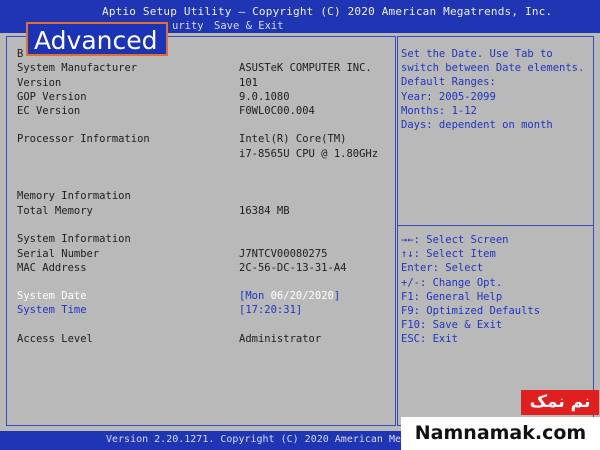 This screenshot has height=450, width=600. Describe the element at coordinates (493, 68) in the screenshot. I see `help-line: switch between Date elements.` at that location.